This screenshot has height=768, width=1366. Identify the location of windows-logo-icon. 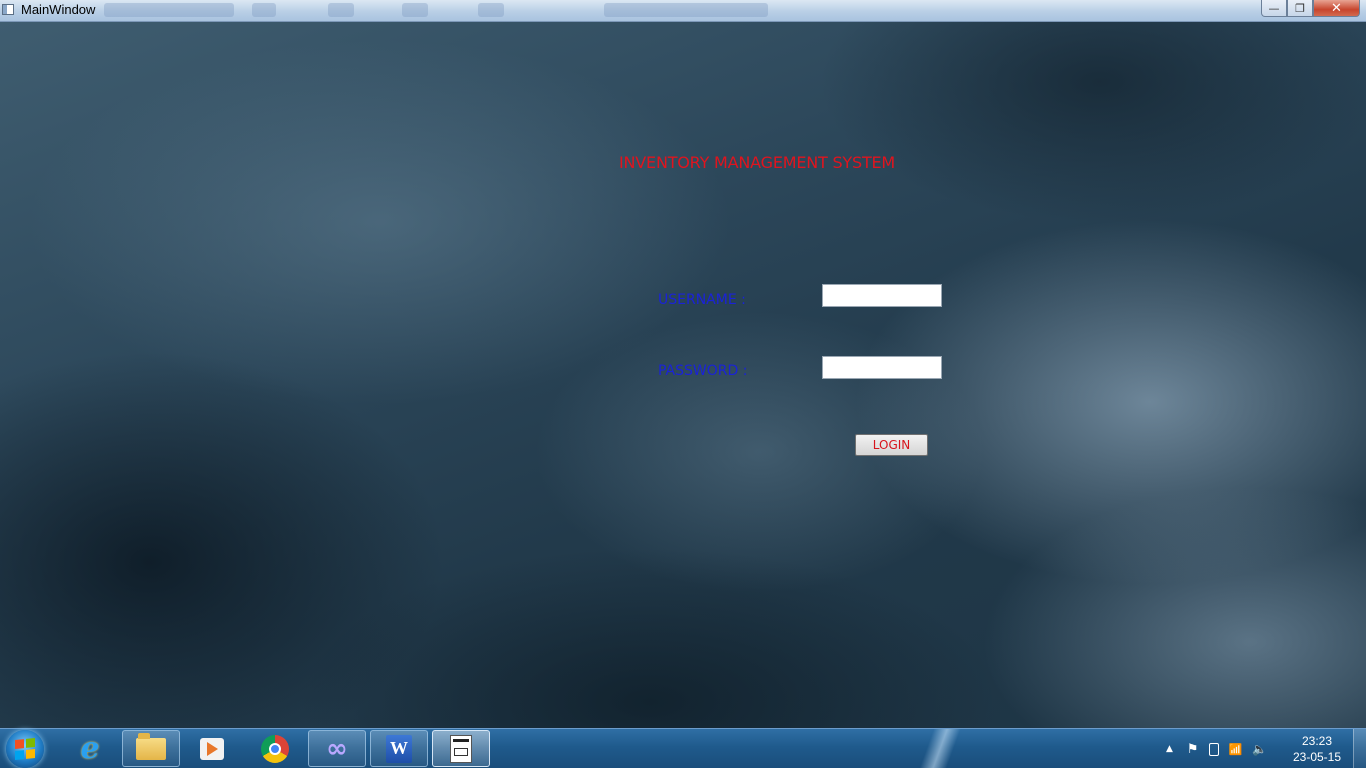
(25, 749).